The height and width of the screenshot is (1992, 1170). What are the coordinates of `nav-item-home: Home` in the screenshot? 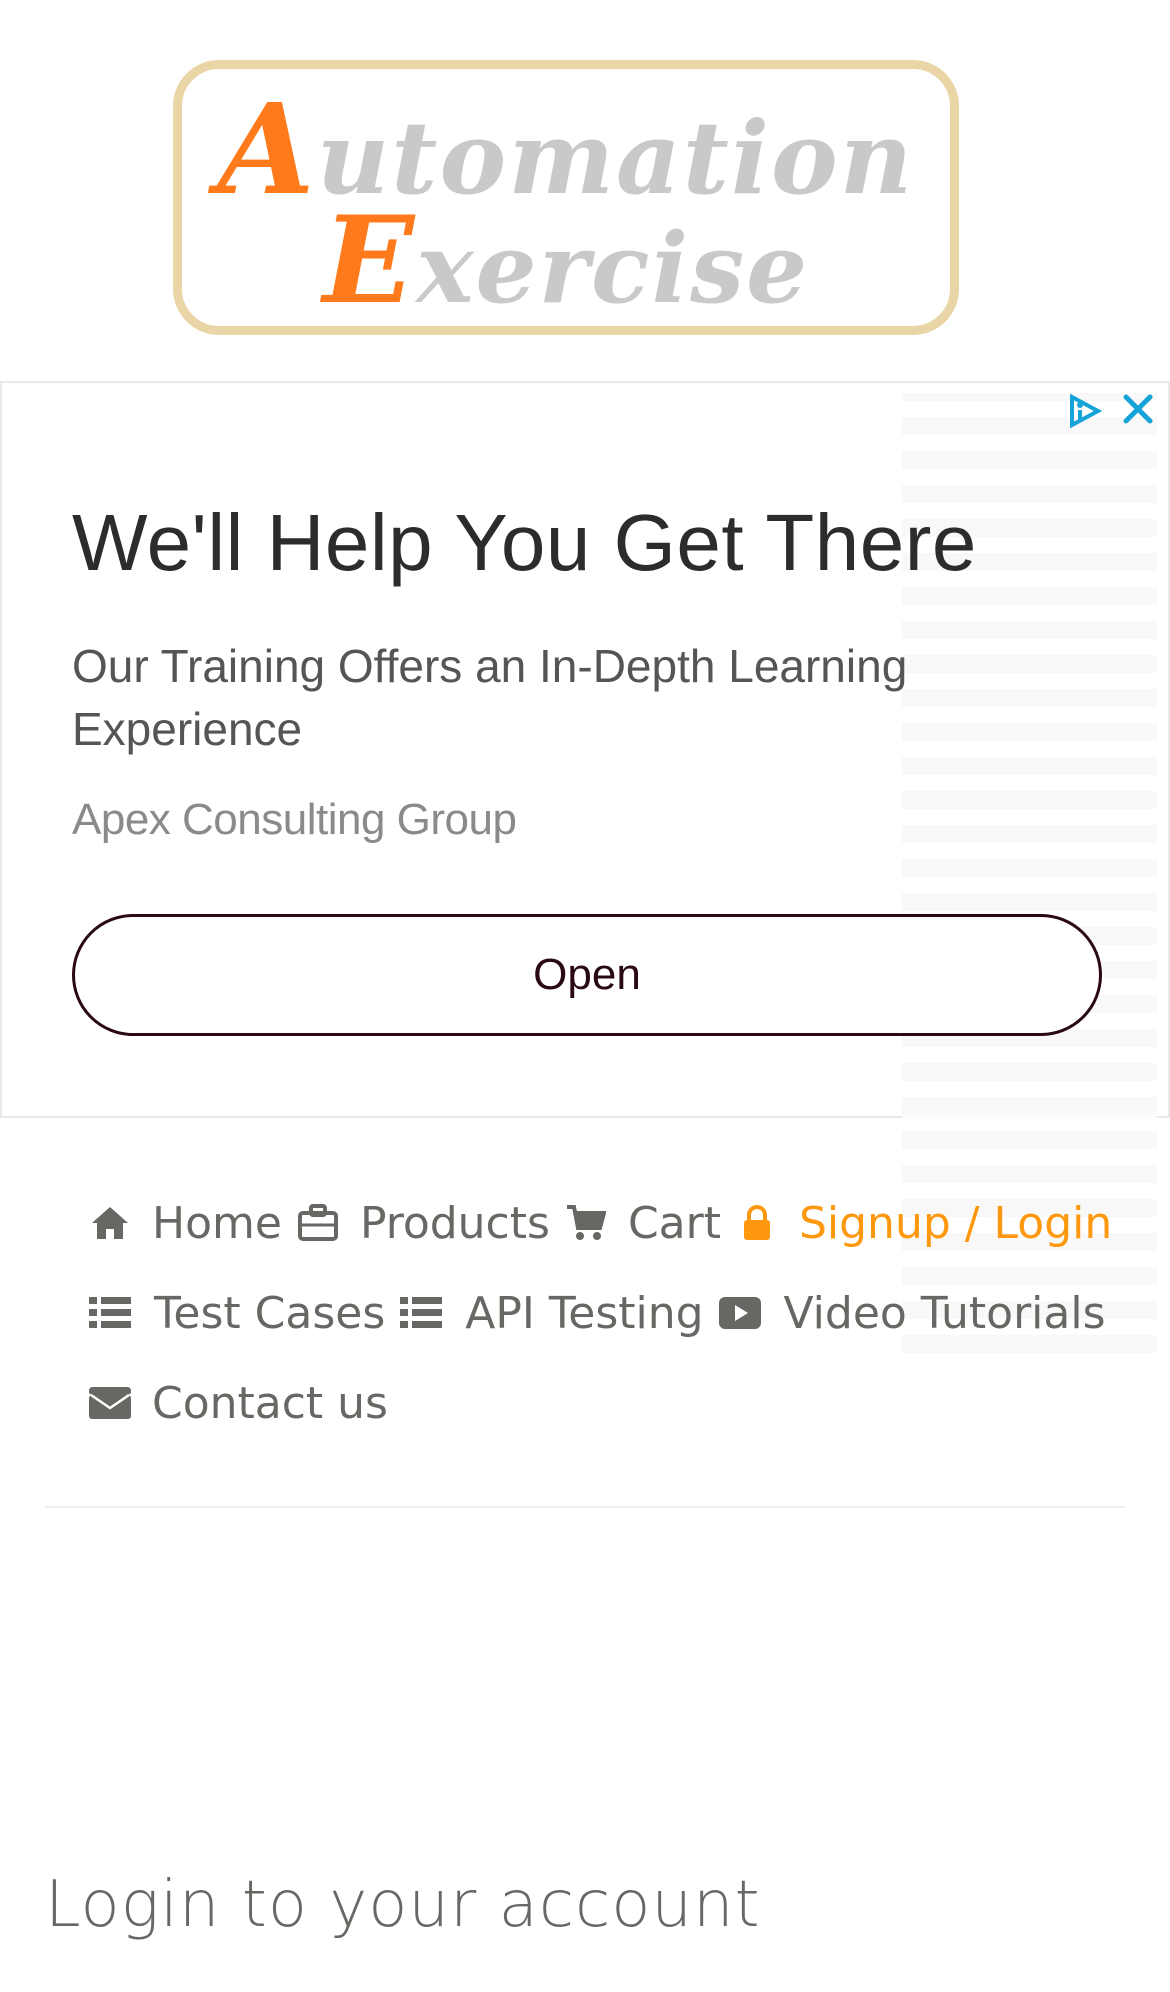 It's located at (185, 1223).